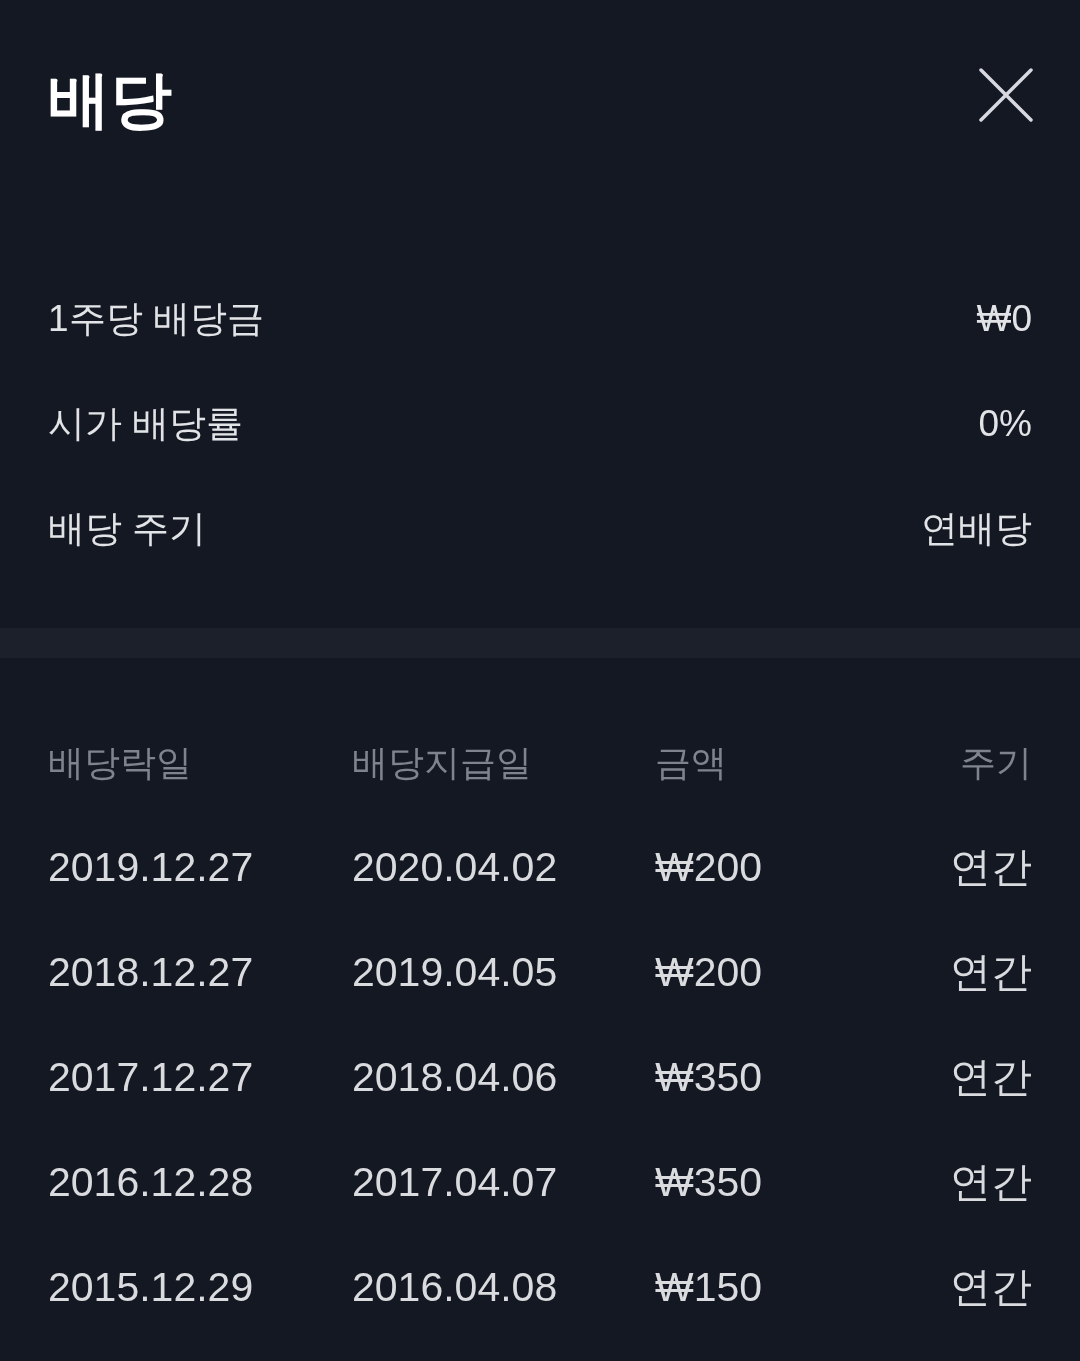 This screenshot has height=1361, width=1080. I want to click on table-cell: 2017.12.27, so click(151, 1077).